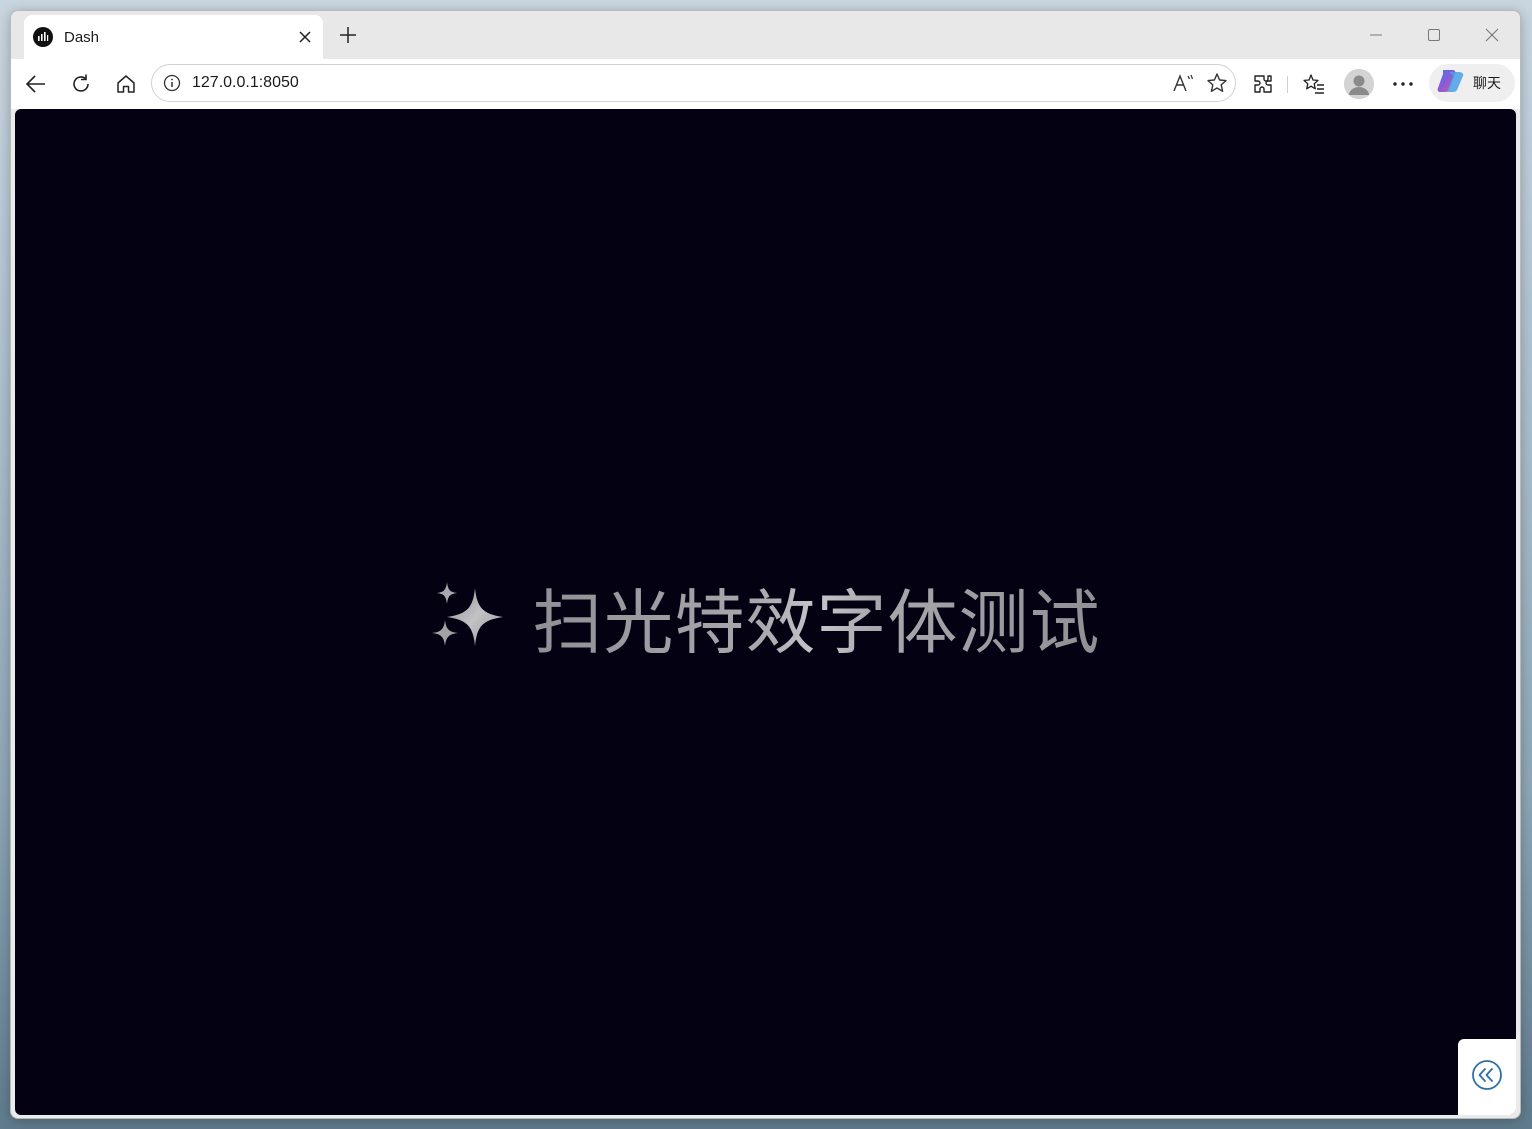  I want to click on refresh-icon, so click(81, 84).